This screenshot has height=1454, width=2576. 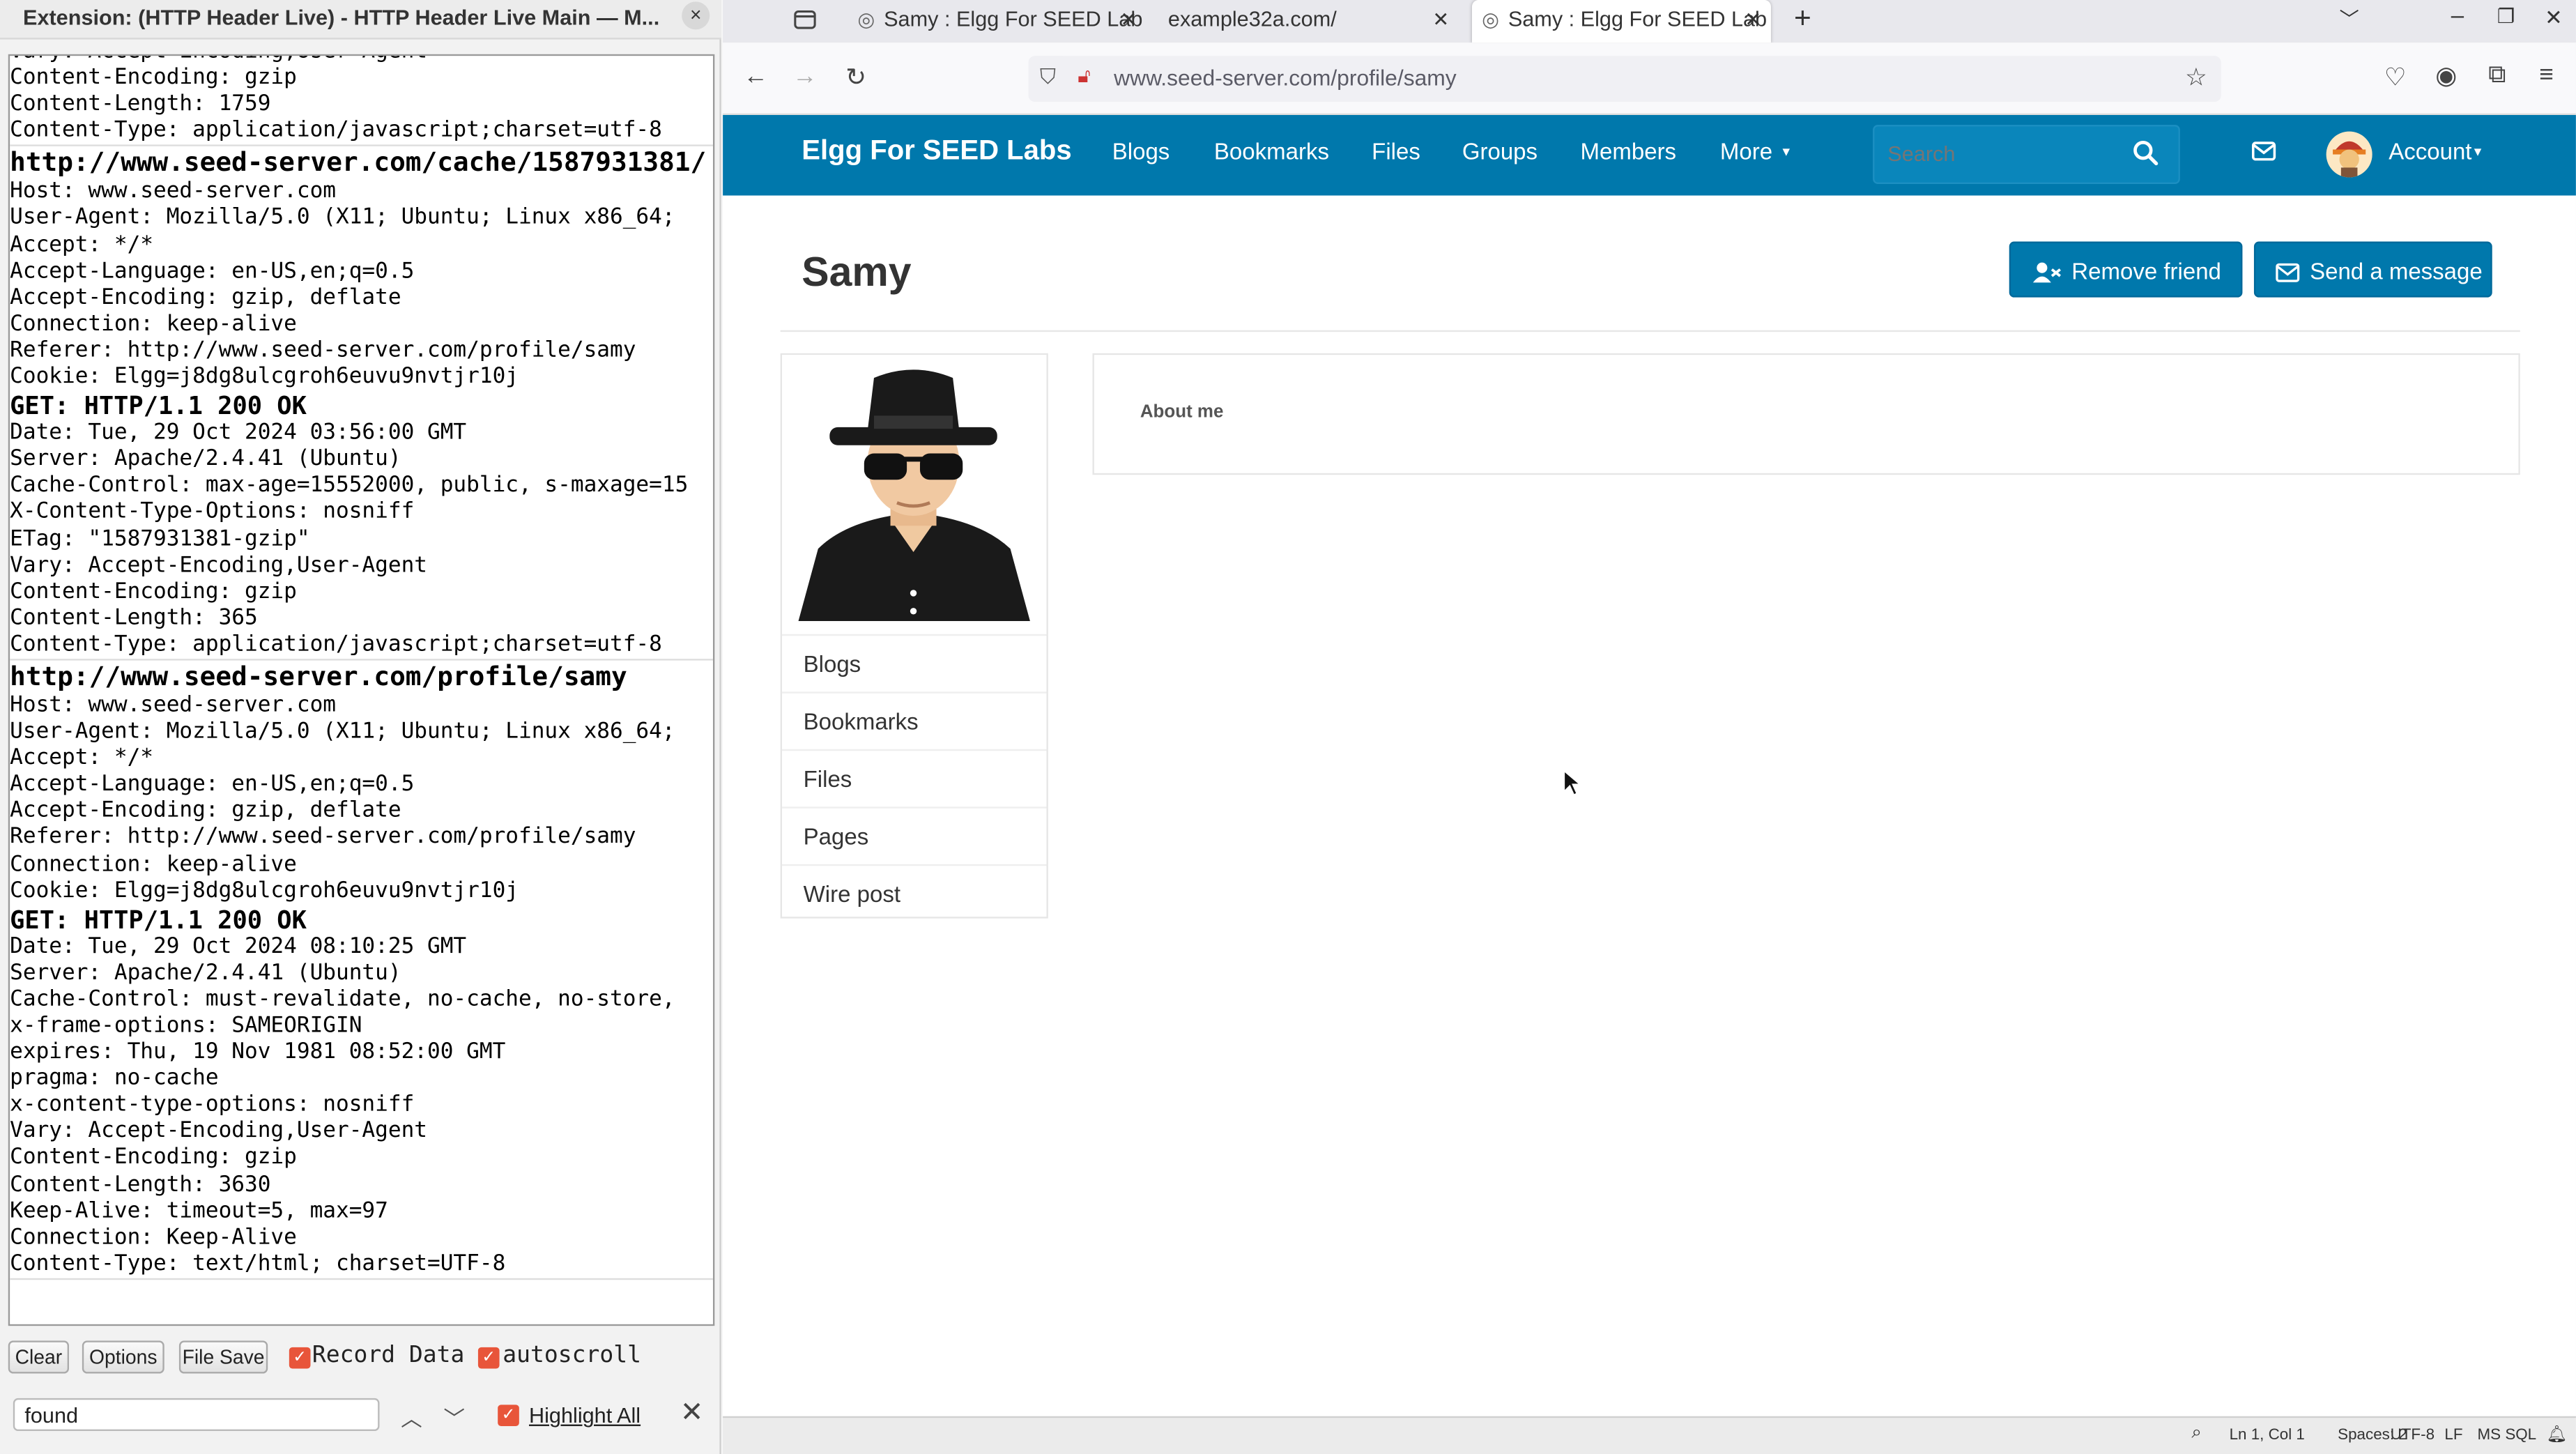 What do you see at coordinates (412, 1417) in the screenshot?
I see `find-previous-icon: ︿` at bounding box center [412, 1417].